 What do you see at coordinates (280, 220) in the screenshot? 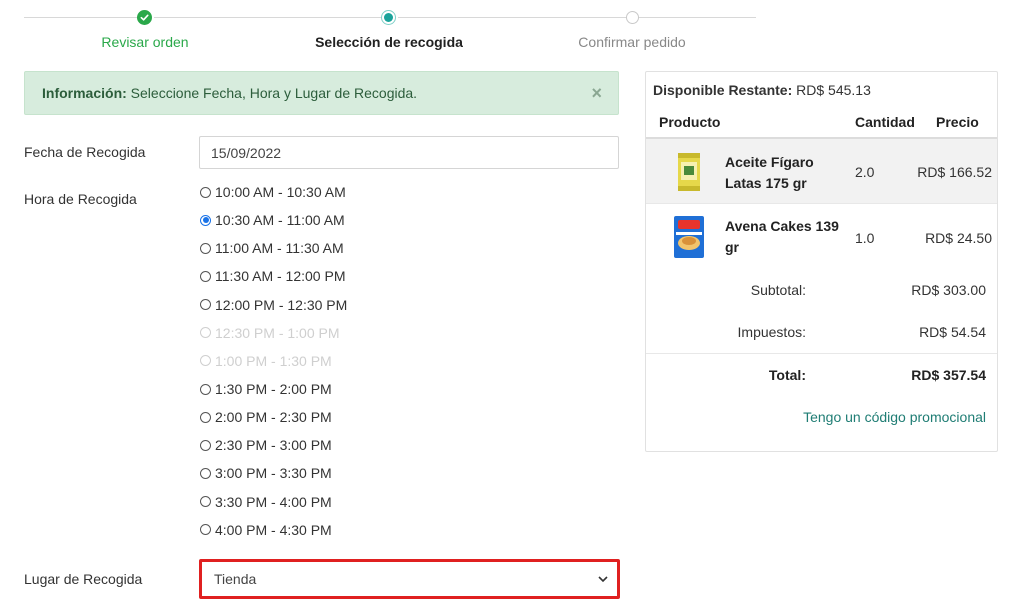
I see `pickup-time-option-label: 10:30 AM - 11:00 AM` at bounding box center [280, 220].